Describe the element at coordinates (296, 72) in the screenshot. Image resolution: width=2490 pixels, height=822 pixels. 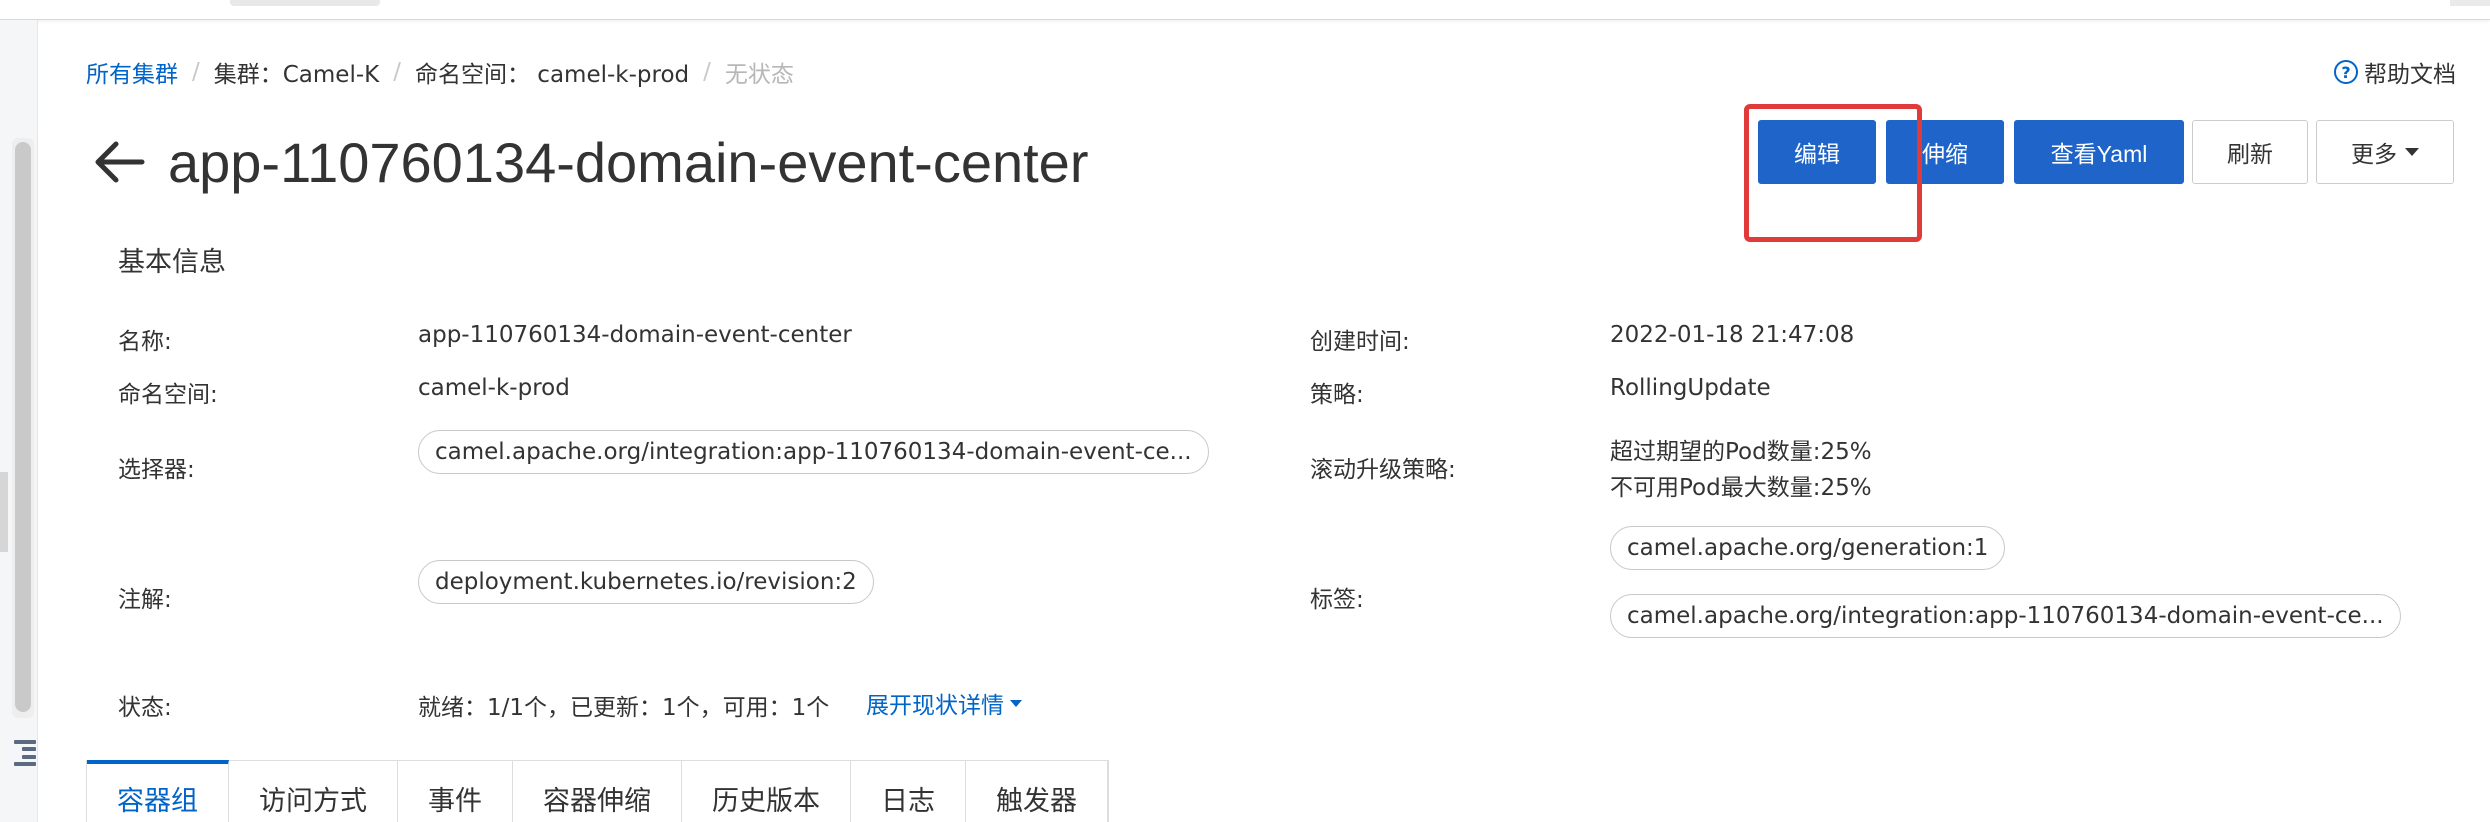
I see `breadcrumb-cluster: 集群：Camel-K` at that location.